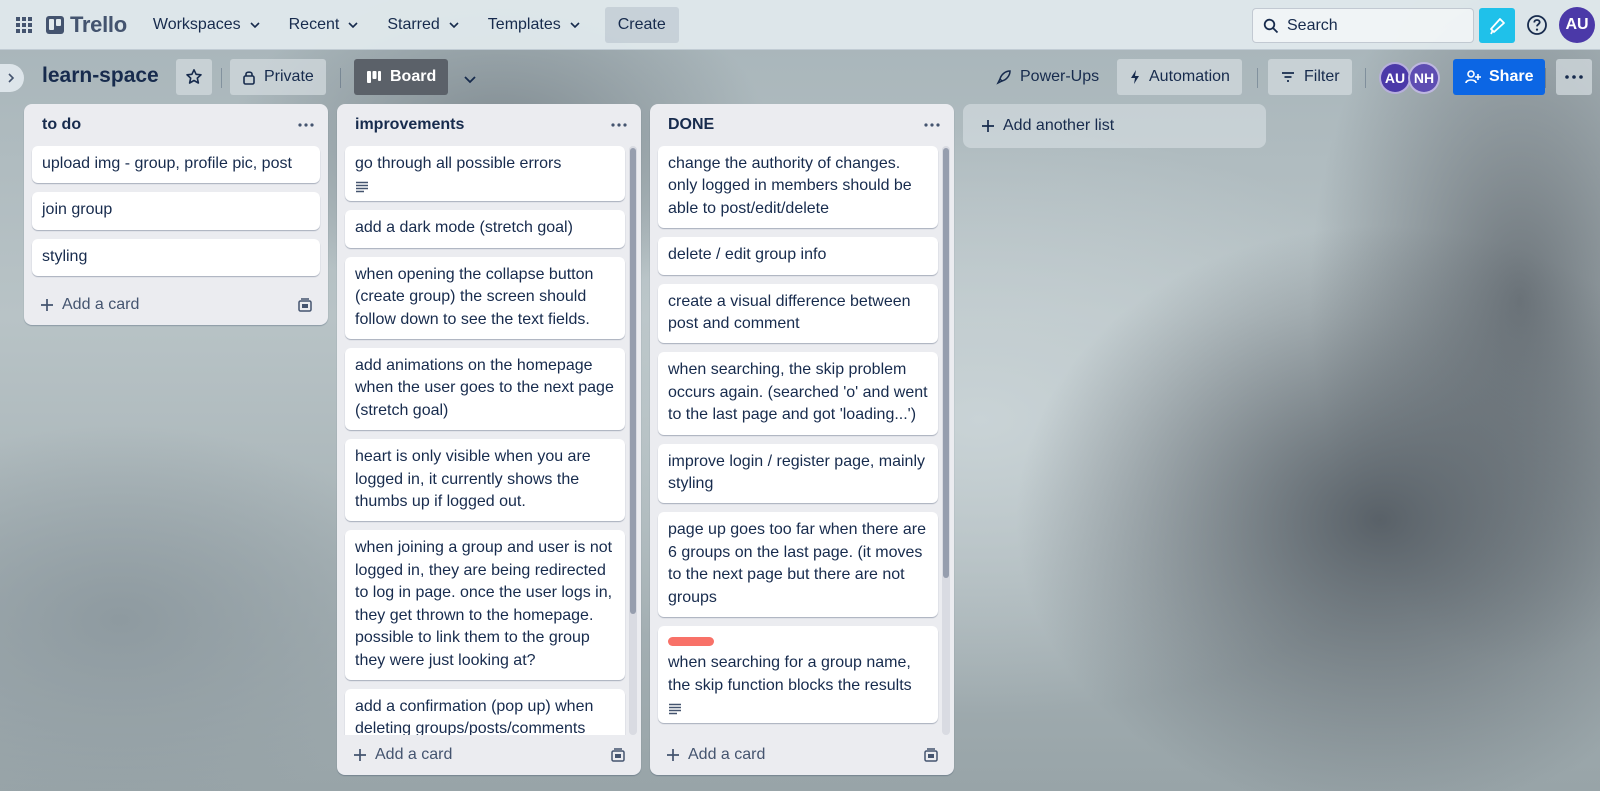 The image size is (1600, 791). Describe the element at coordinates (12, 78) in the screenshot. I see `sidebar-toggle` at that location.